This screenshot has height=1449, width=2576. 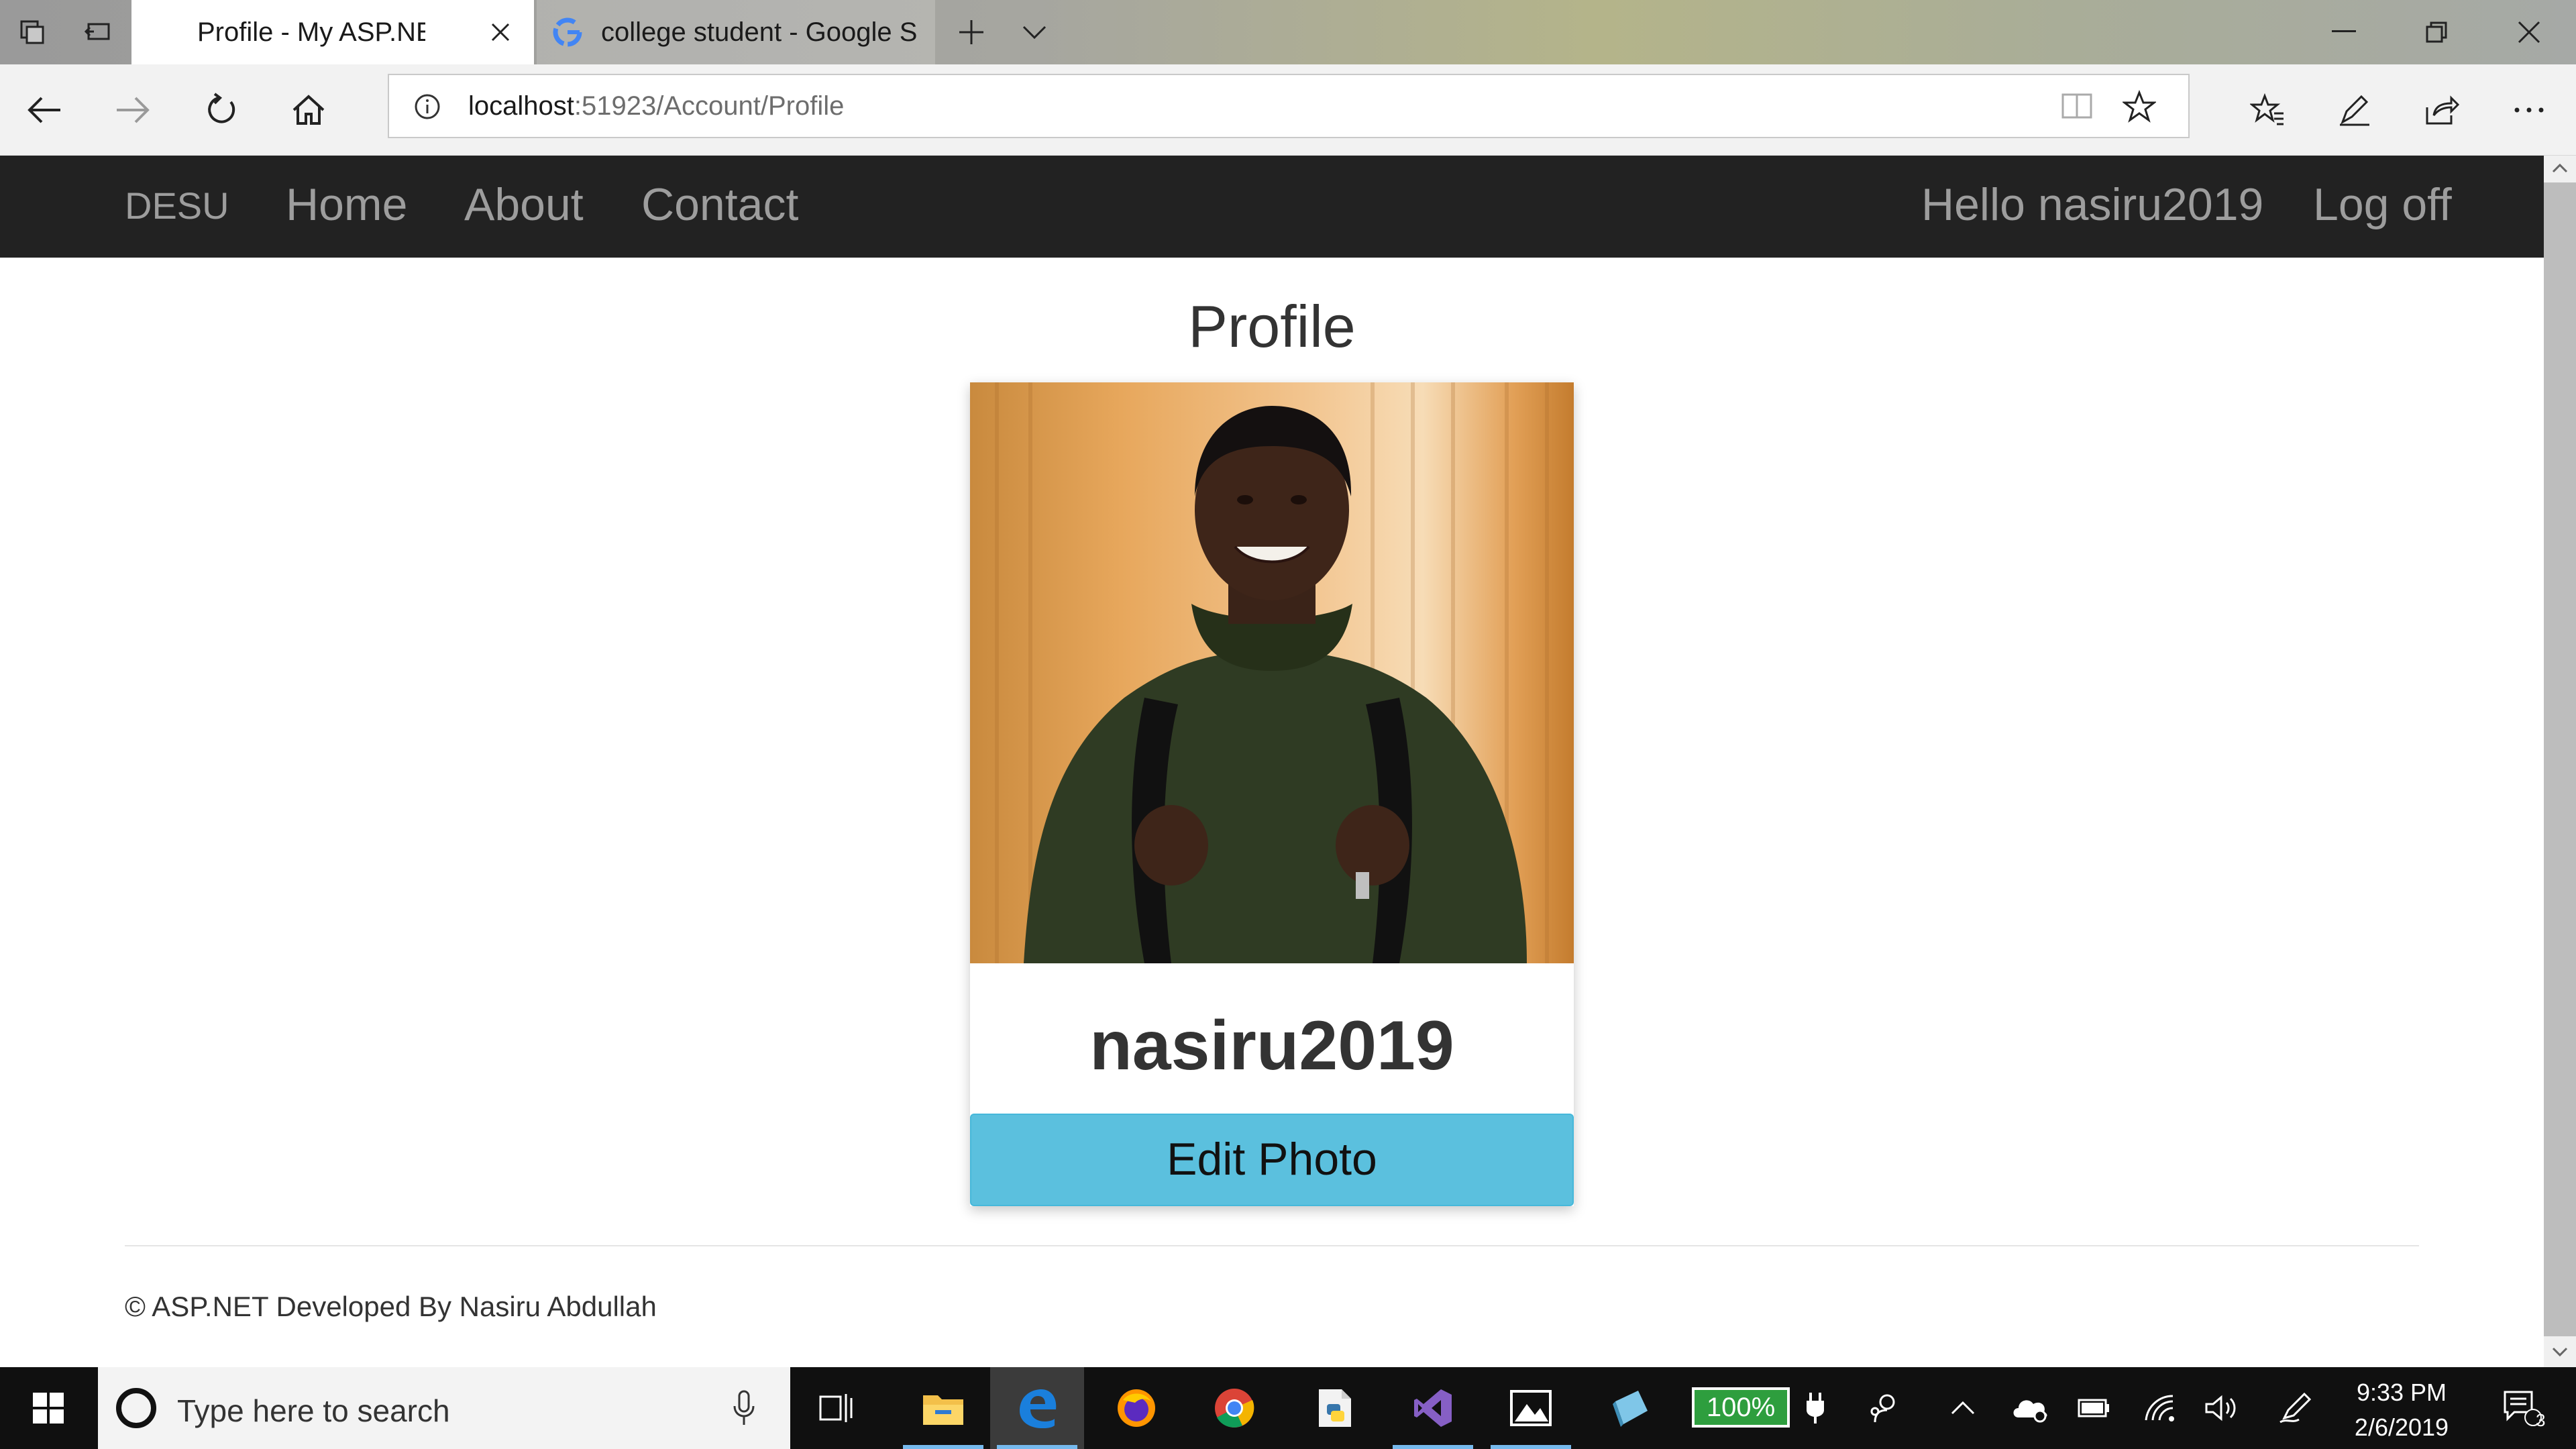 I want to click on wifi-icon, so click(x=2160, y=1408).